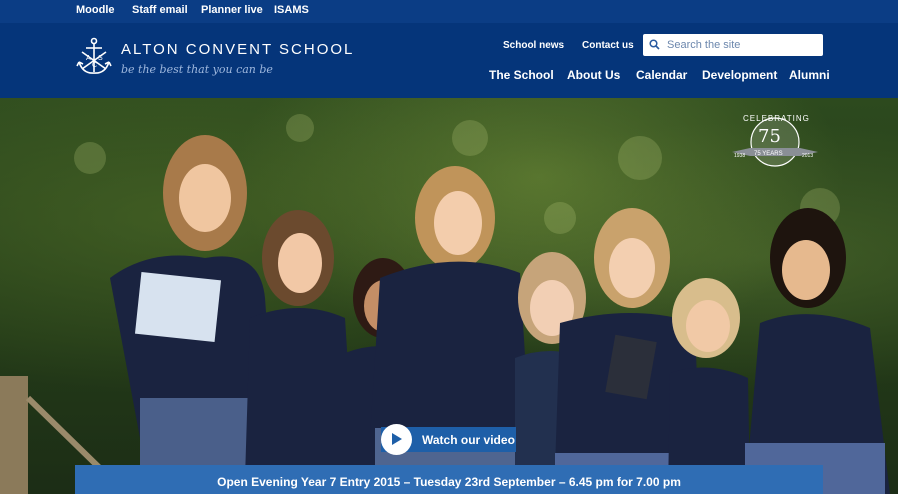 Image resolution: width=898 pixels, height=494 pixels. What do you see at coordinates (449, 11) in the screenshot?
I see `top-utility-bar: Moodle Staff email Planner live ISAMS` at bounding box center [449, 11].